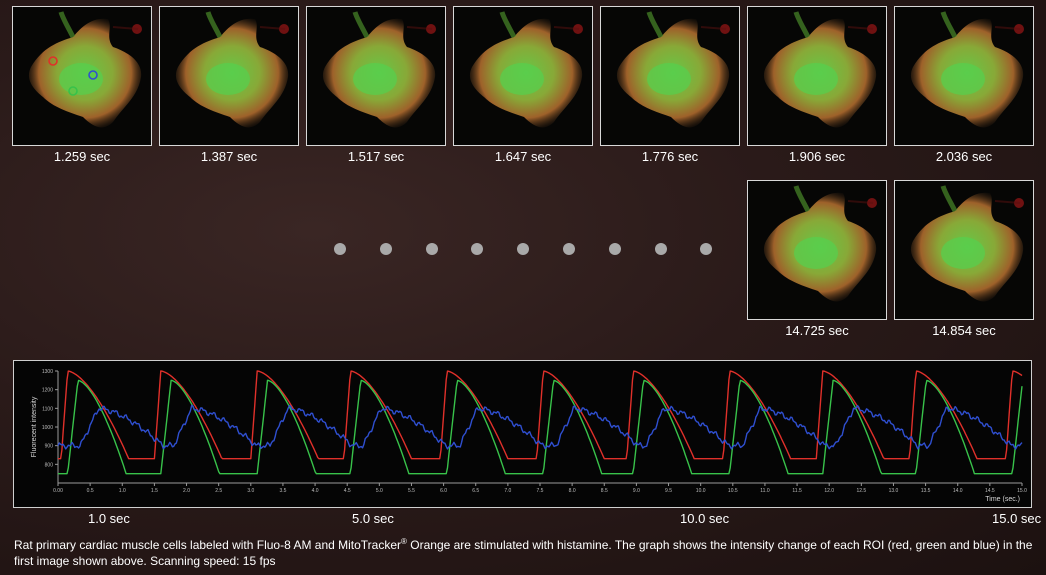  I want to click on x-tick-label: 15.0, so click(1022, 491).